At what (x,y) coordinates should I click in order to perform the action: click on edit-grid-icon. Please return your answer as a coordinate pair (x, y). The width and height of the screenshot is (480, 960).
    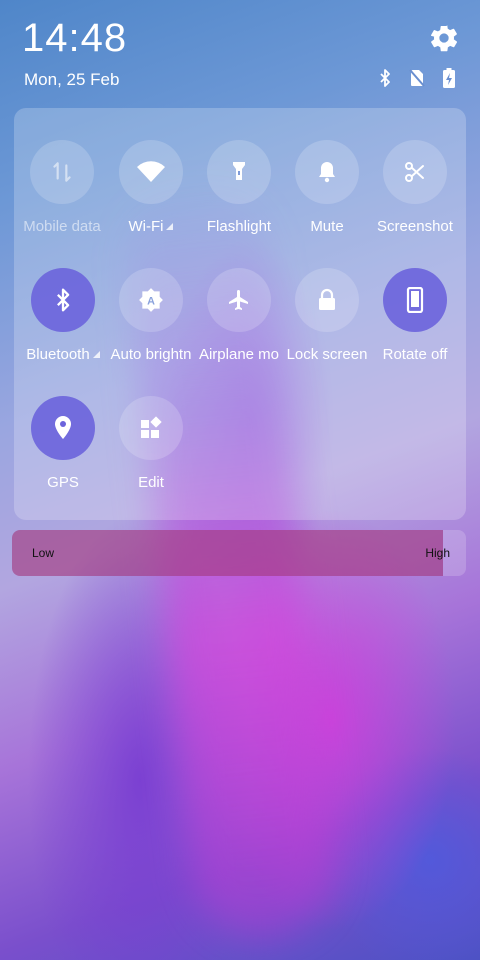
    Looking at the image, I should click on (151, 427).